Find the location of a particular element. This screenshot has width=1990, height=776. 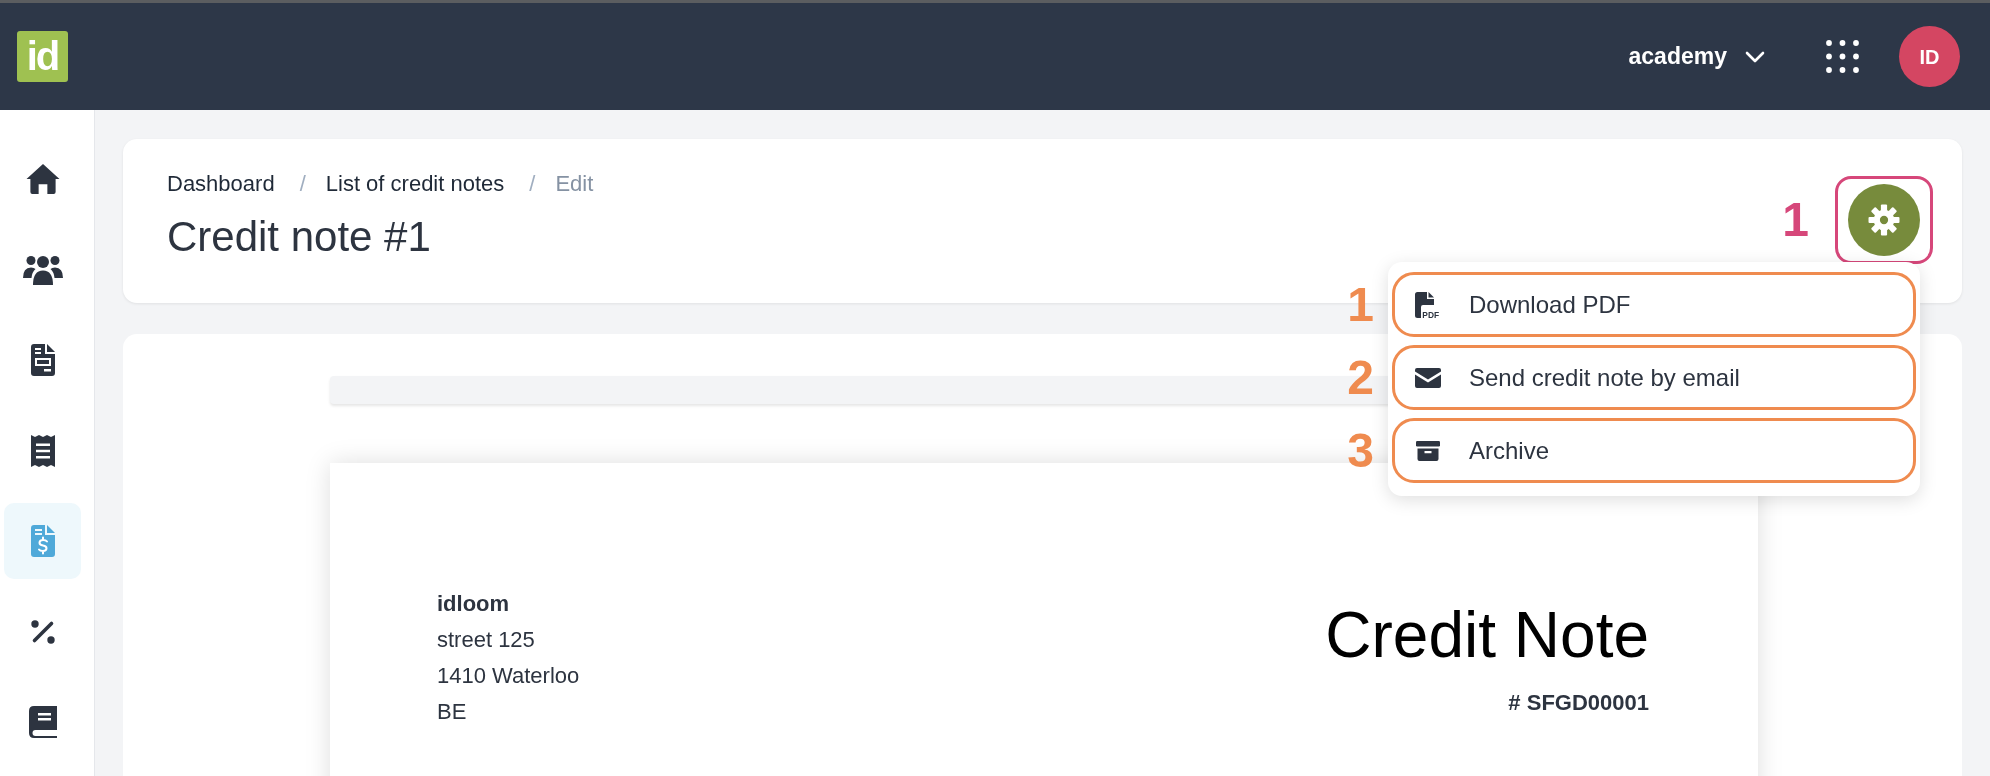

breadcrumb-link: List of credit notes is located at coordinates (415, 184).